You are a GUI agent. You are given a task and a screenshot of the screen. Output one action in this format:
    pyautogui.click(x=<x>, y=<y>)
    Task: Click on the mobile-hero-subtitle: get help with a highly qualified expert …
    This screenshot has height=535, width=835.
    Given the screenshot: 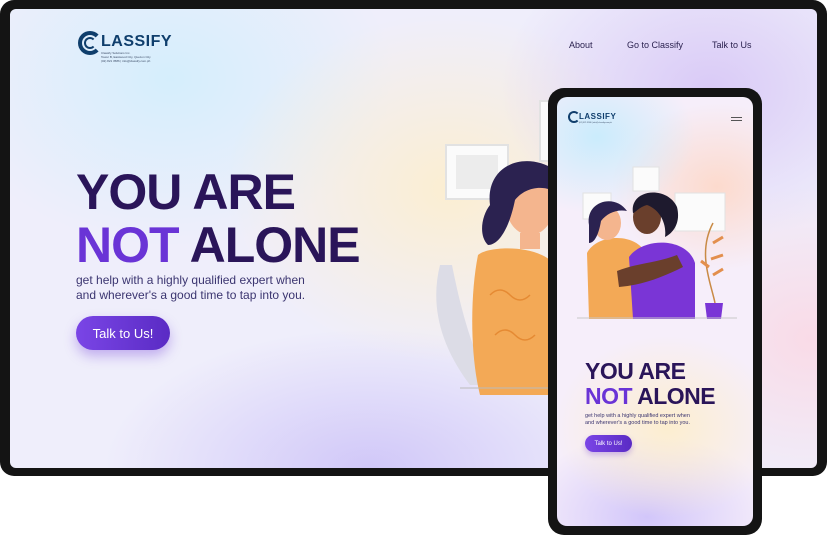 What is the action you would take?
    pyautogui.click(x=637, y=420)
    